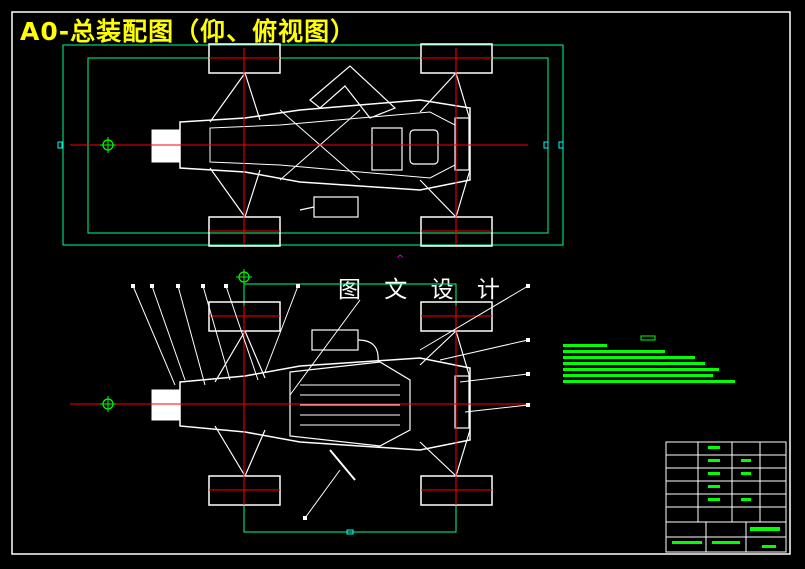  Describe the element at coordinates (649, 359) in the screenshot. I see `technical-notes` at that location.